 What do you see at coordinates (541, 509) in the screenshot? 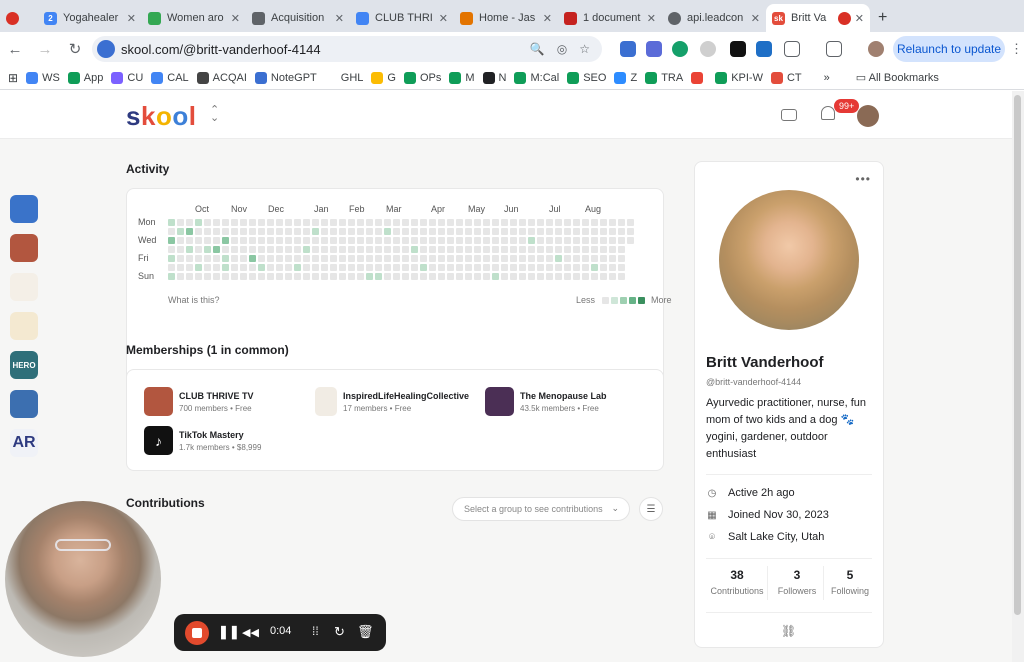
I see `group-select-dropdown: Select a group to see contributions ⌄` at bounding box center [541, 509].